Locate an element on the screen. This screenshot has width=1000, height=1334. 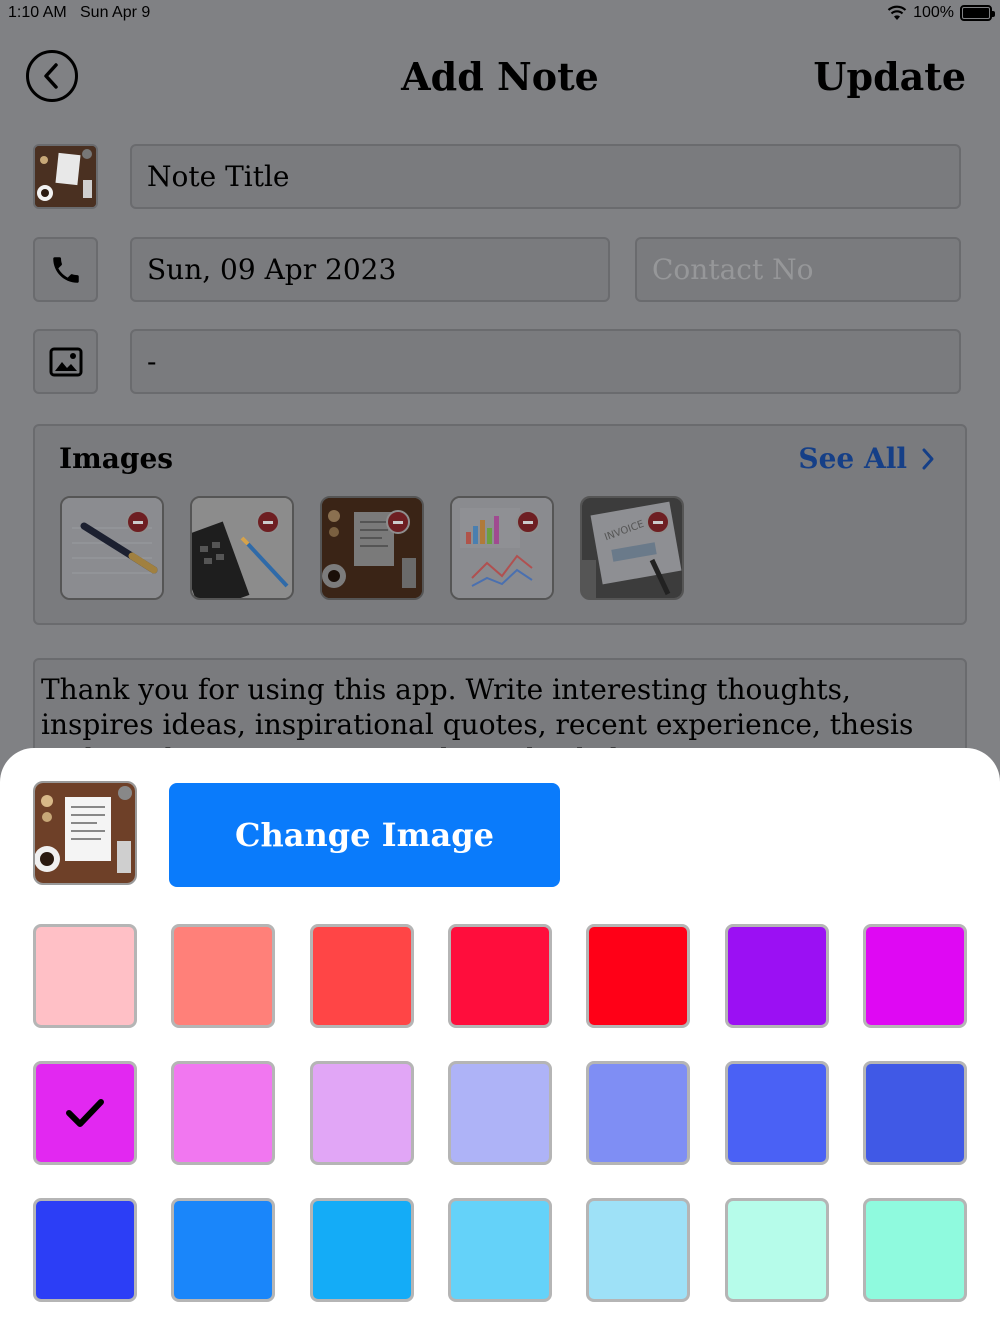
calculator-papers-image is located at coordinates (242, 548).